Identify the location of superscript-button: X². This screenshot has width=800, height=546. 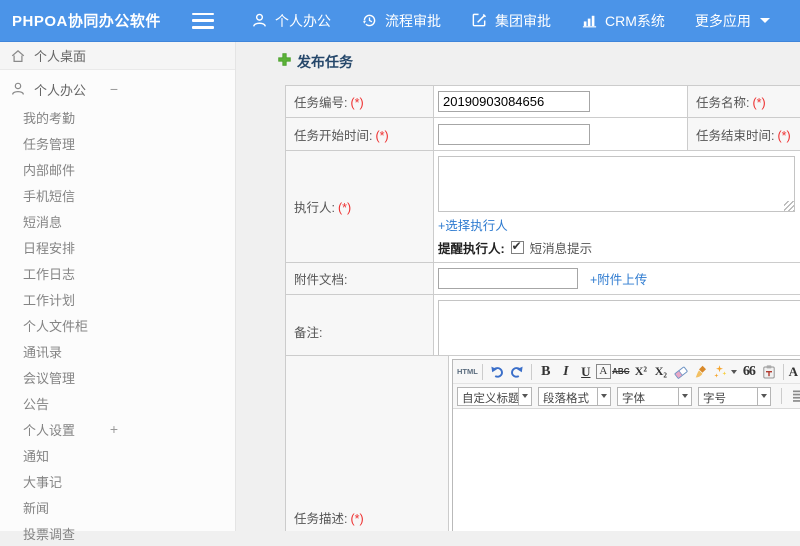
(641, 372).